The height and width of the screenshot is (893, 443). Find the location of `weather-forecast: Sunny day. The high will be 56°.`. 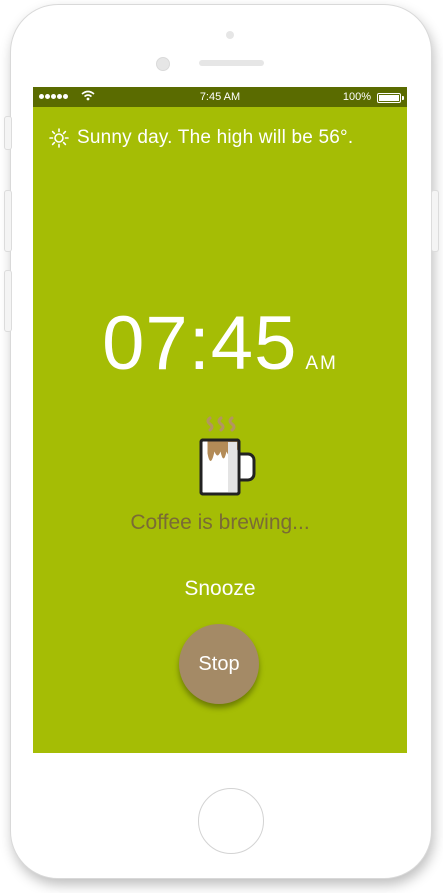

weather-forecast: Sunny day. The high will be 56°. is located at coordinates (201, 138).